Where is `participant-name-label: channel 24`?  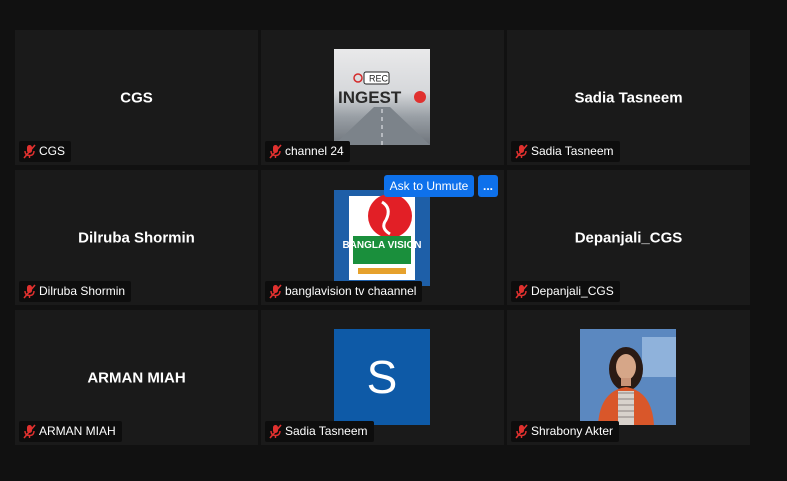
participant-name-label: channel 24 is located at coordinates (307, 151).